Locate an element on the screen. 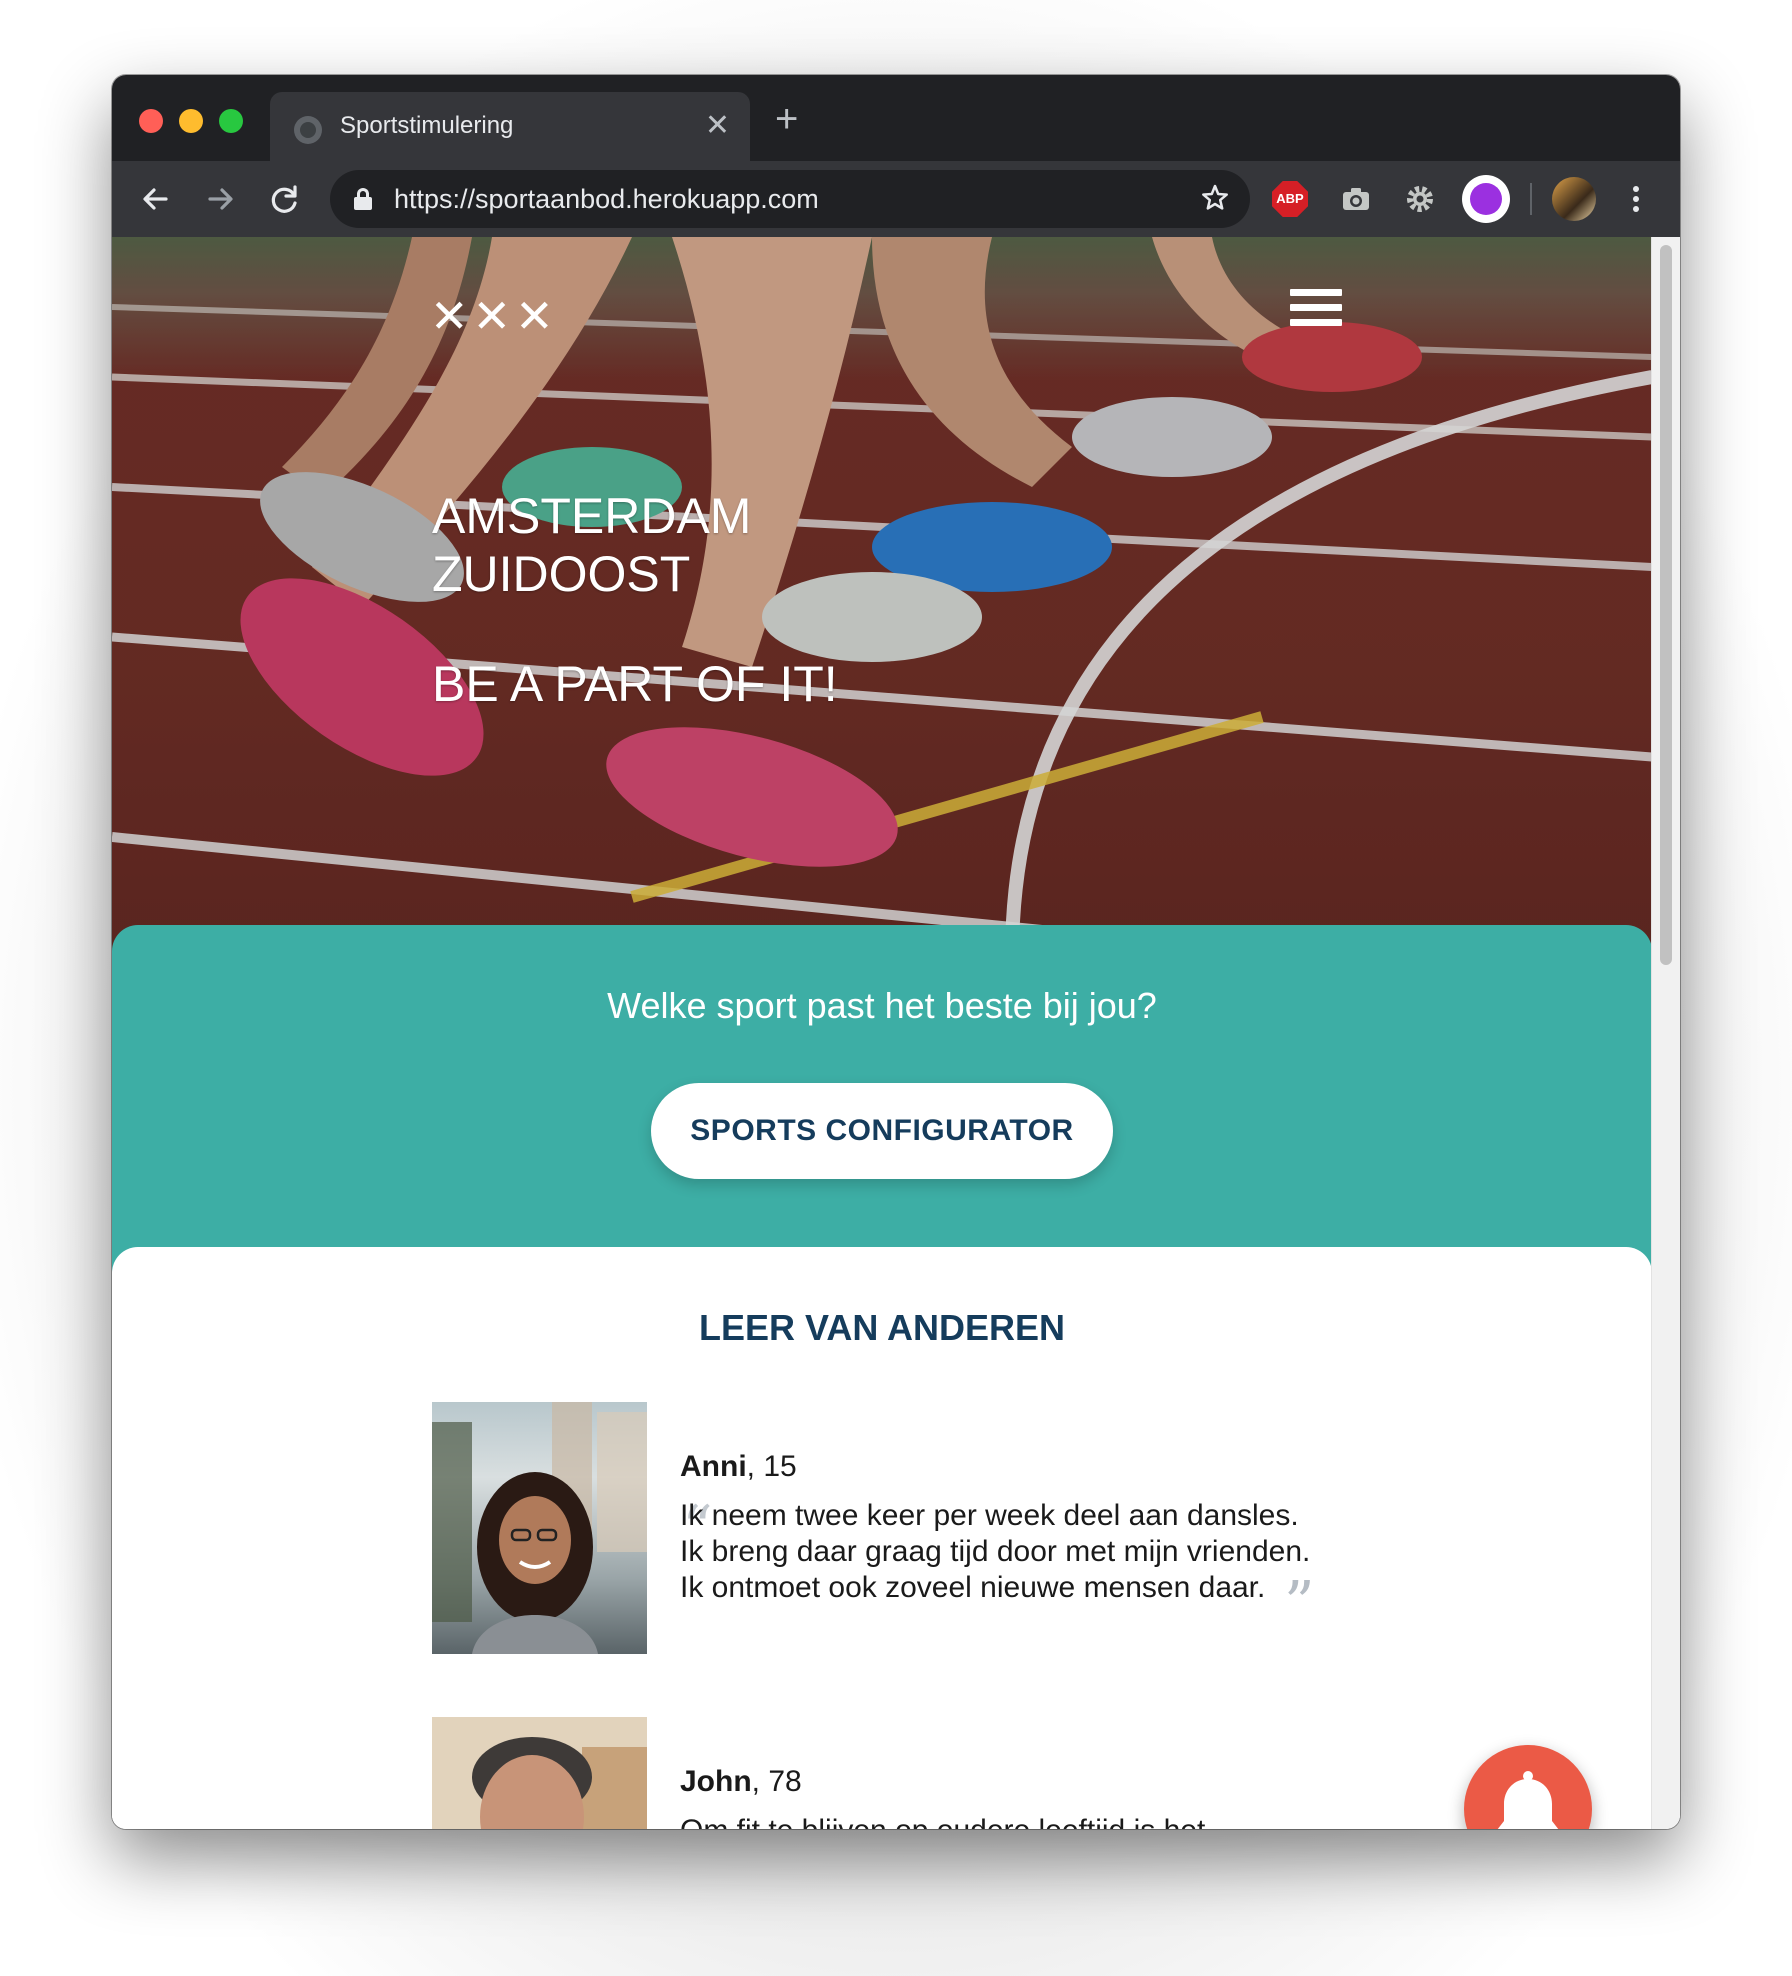 This screenshot has width=1792, height=1976. testimonial-age: , 15 is located at coordinates (771, 1466).